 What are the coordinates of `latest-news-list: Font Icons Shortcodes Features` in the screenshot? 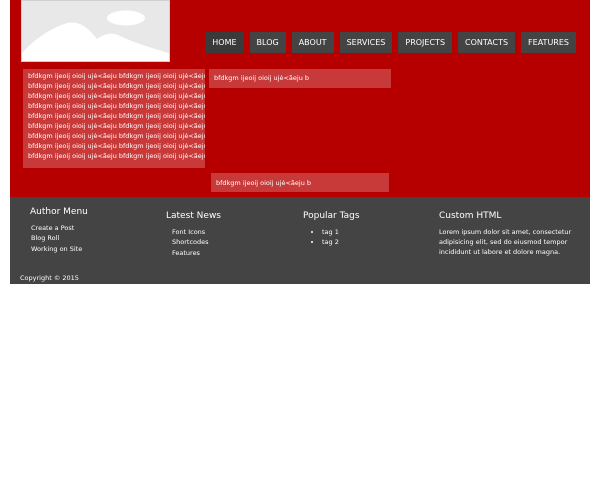 It's located at (193, 242).